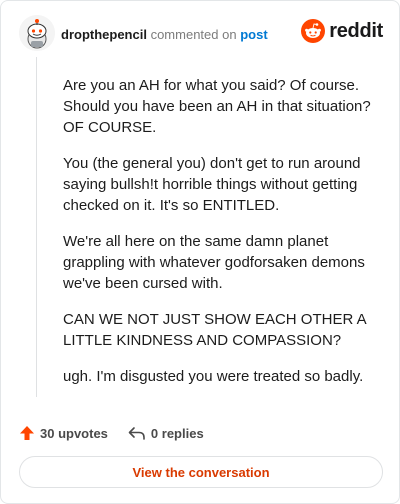  I want to click on comment-header: dropthepencil commented on post reddit, so click(201, 35).